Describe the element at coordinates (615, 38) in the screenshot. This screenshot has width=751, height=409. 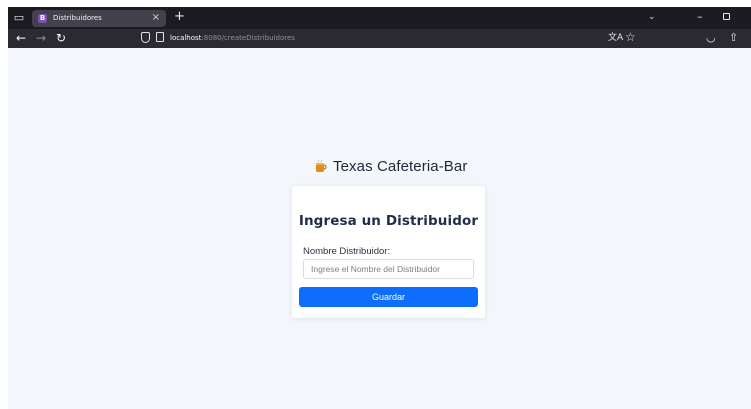
I see `translate-icon: 文A` at that location.